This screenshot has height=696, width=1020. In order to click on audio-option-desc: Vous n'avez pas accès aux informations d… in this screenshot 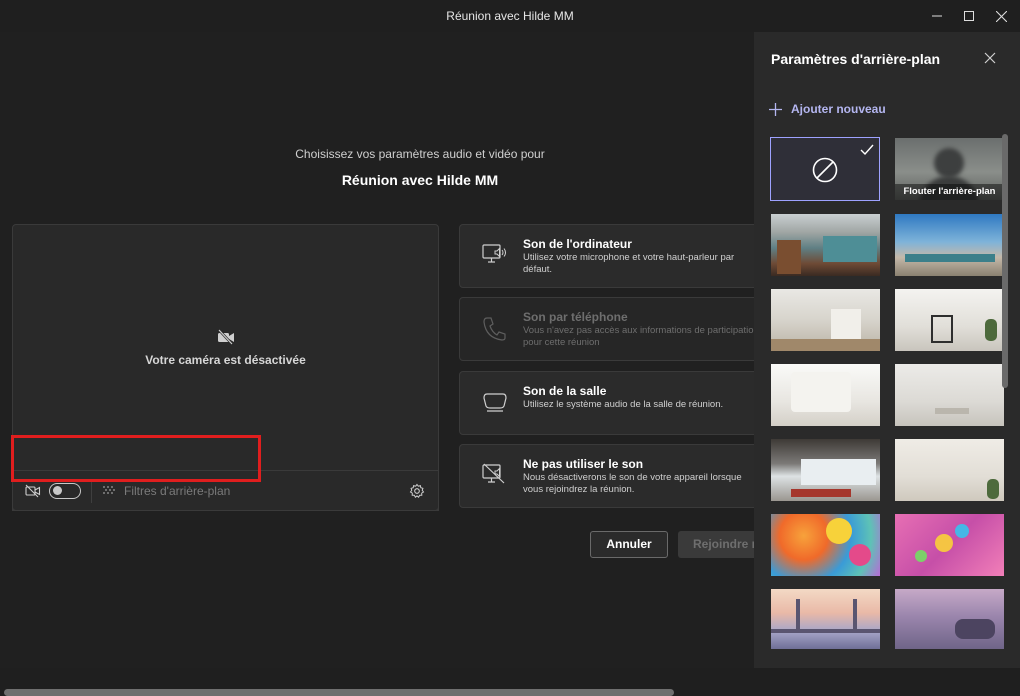, I will do `click(641, 336)`.